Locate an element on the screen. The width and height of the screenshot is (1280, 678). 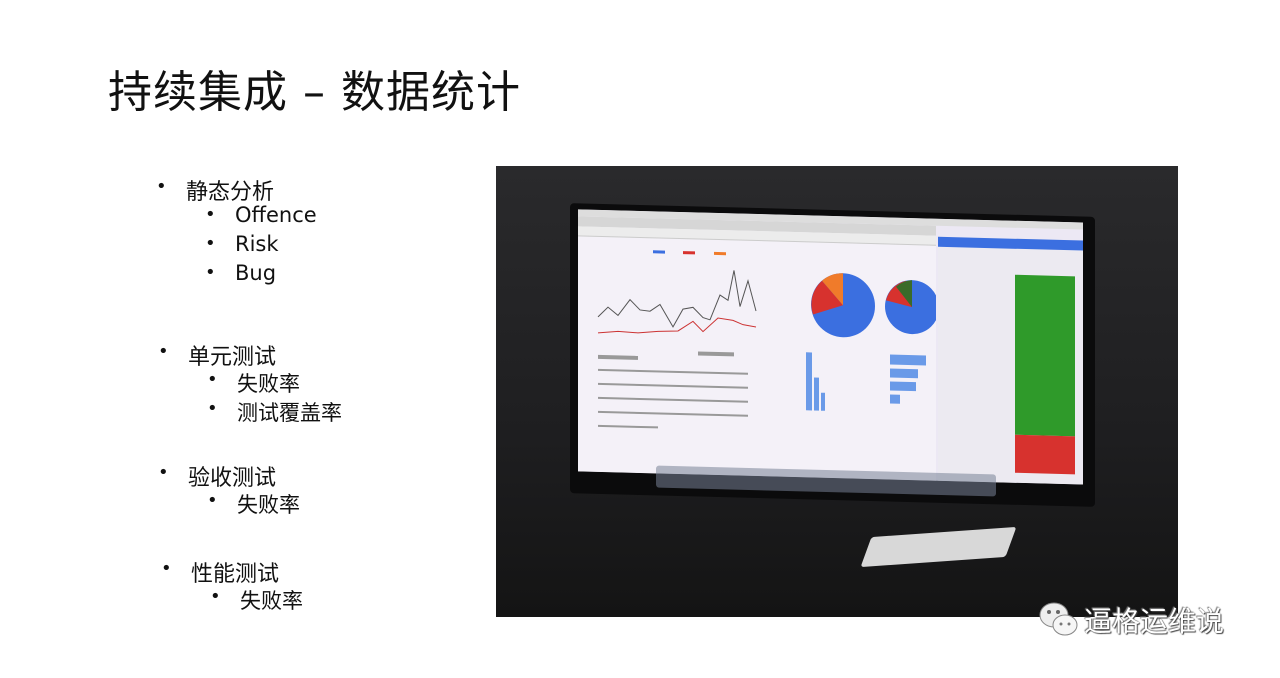
watermark: 逼格运维说 is located at coordinates (1131, 620).